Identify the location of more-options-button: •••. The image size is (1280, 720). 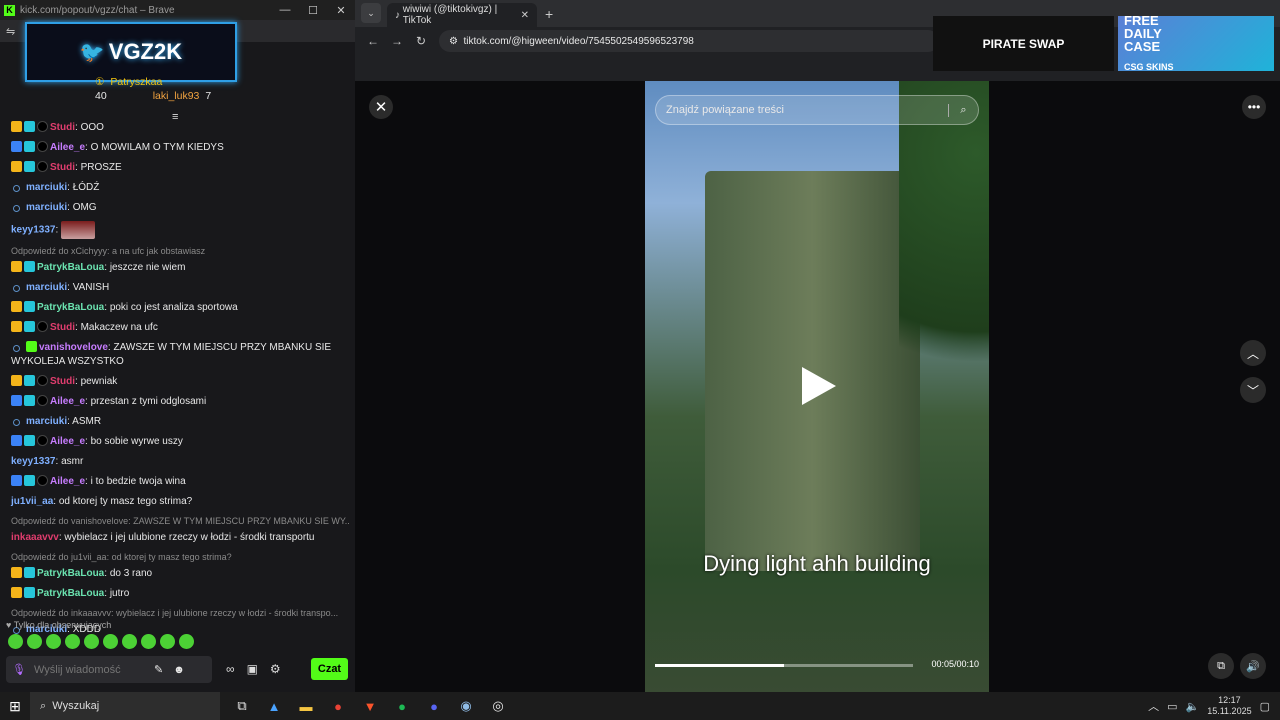
(1254, 107).